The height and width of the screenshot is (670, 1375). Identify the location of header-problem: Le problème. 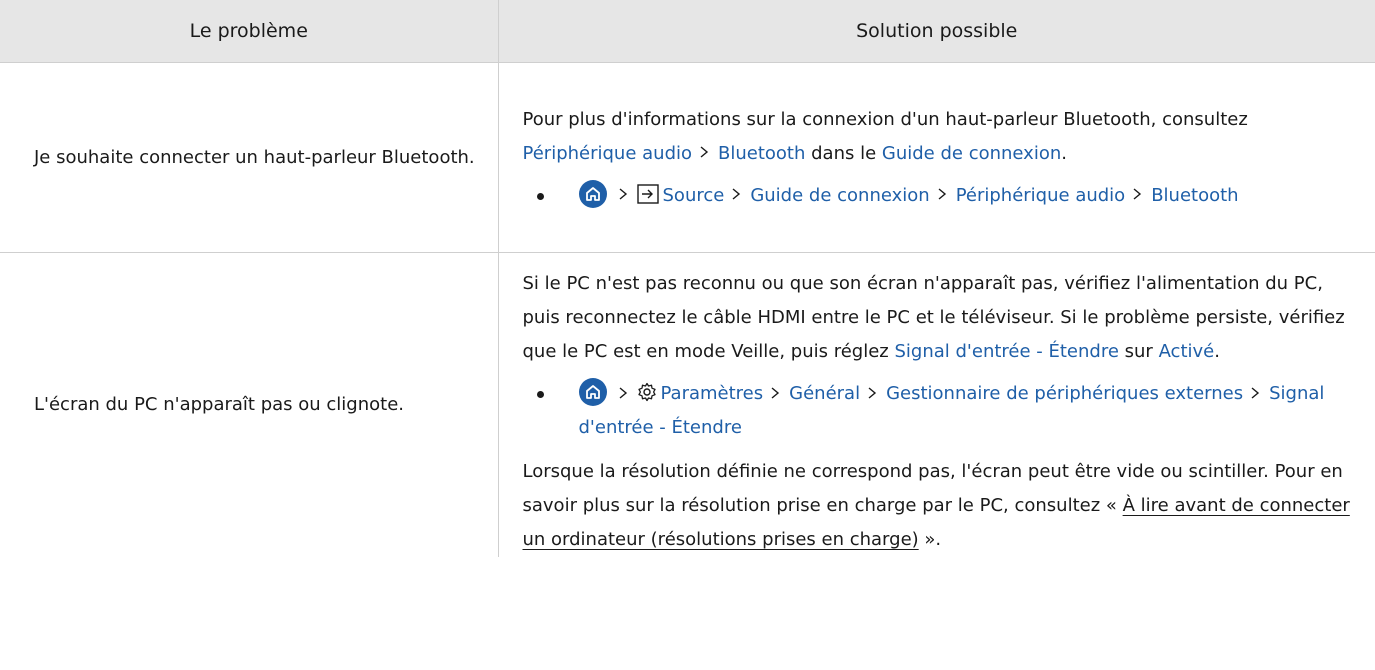
(249, 31).